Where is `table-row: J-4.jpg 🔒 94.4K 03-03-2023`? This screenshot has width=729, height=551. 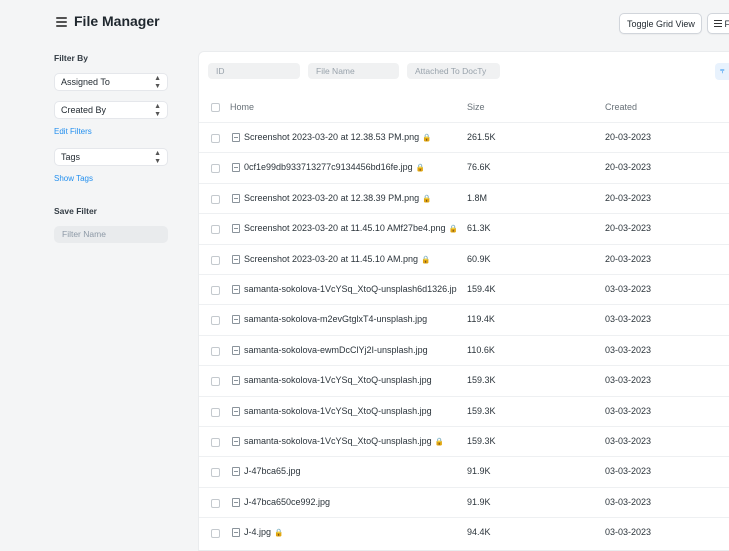 table-row: J-4.jpg 🔒 94.4K 03-03-2023 is located at coordinates (464, 532).